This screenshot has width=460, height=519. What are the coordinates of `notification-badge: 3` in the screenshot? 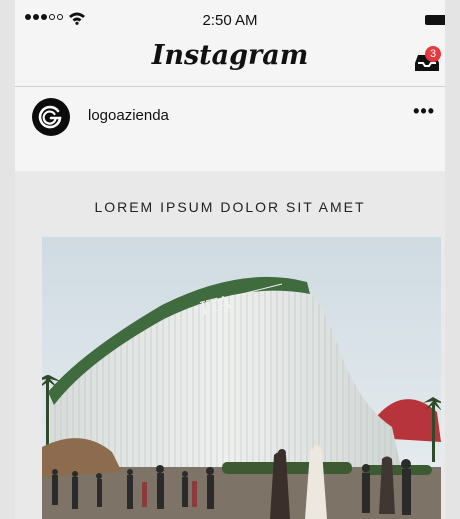 It's located at (433, 54).